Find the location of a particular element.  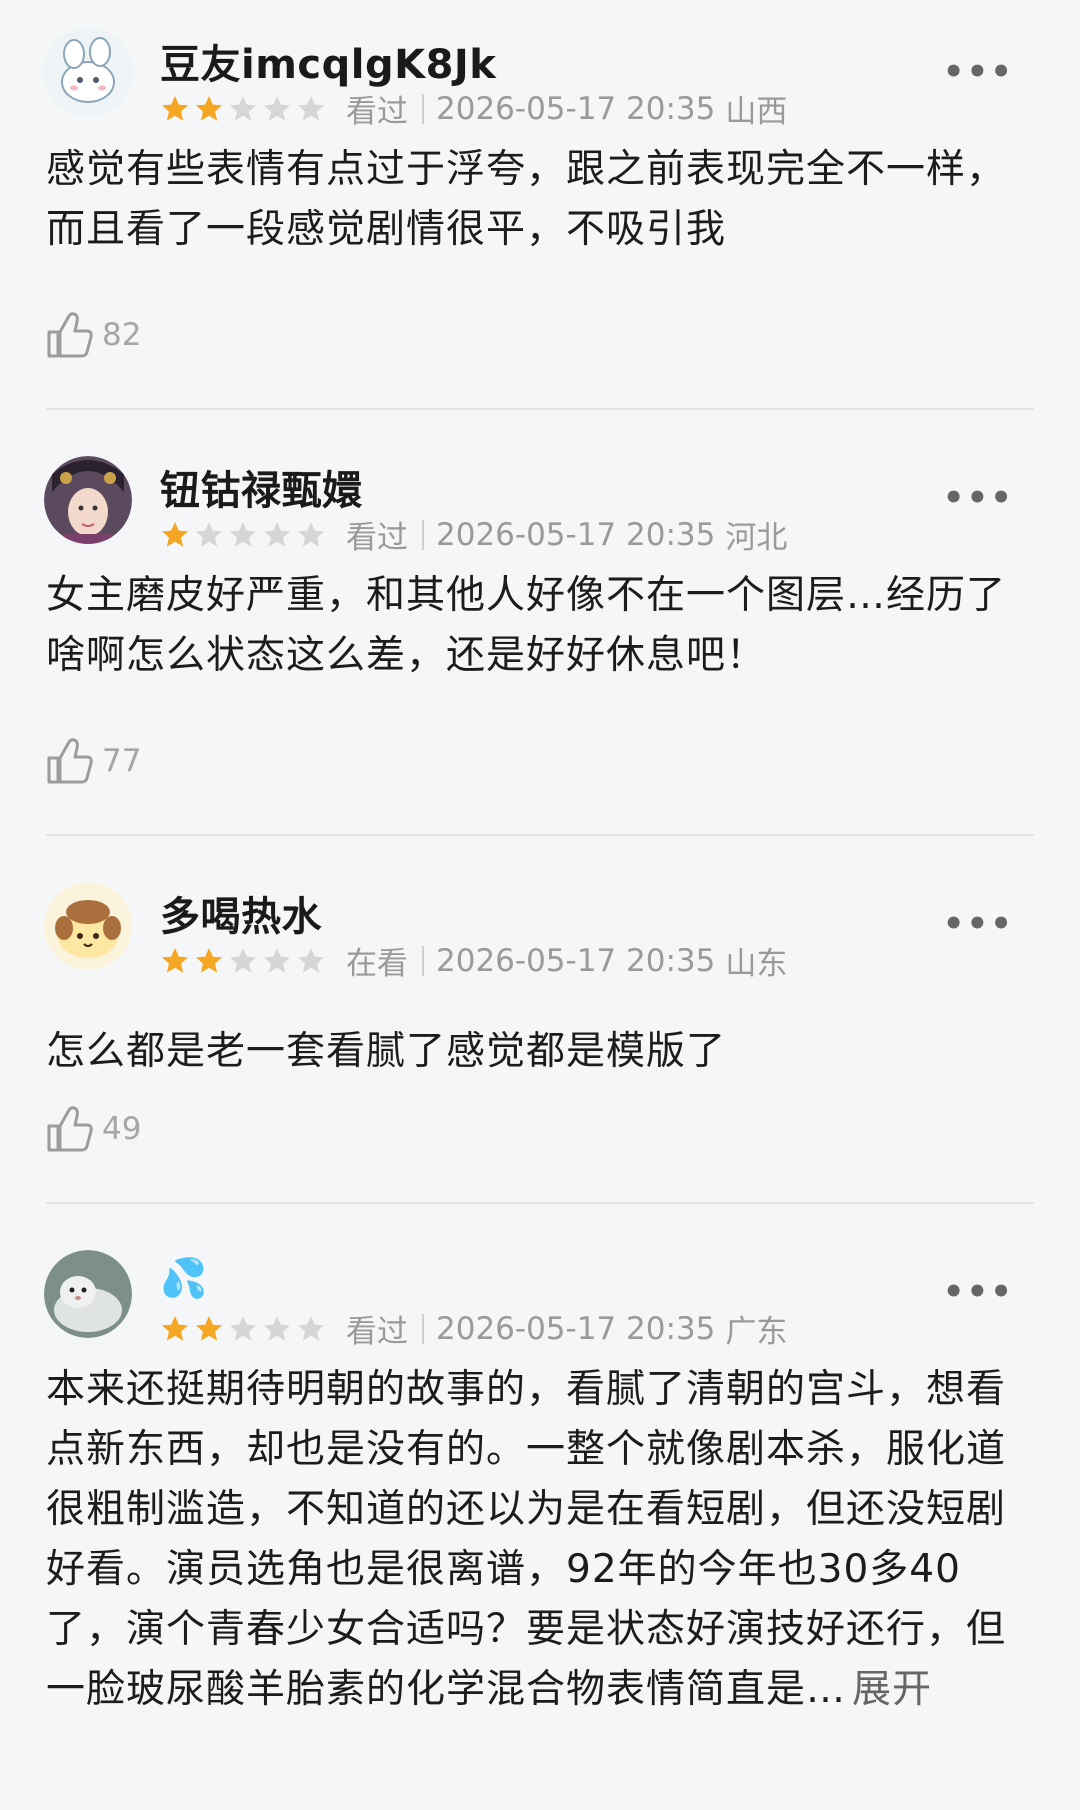

review-meta: 看过 2026-05-17 20:35 广东 is located at coordinates (473, 1328).